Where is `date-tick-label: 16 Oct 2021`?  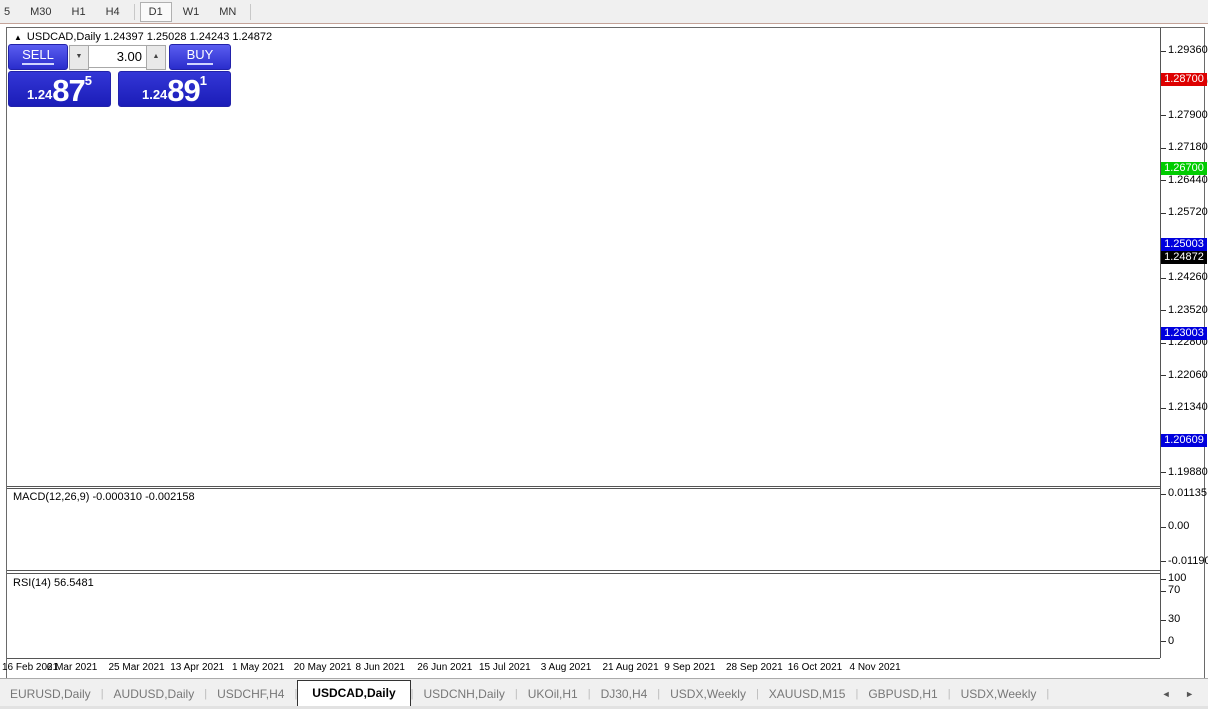 date-tick-label: 16 Oct 2021 is located at coordinates (815, 667).